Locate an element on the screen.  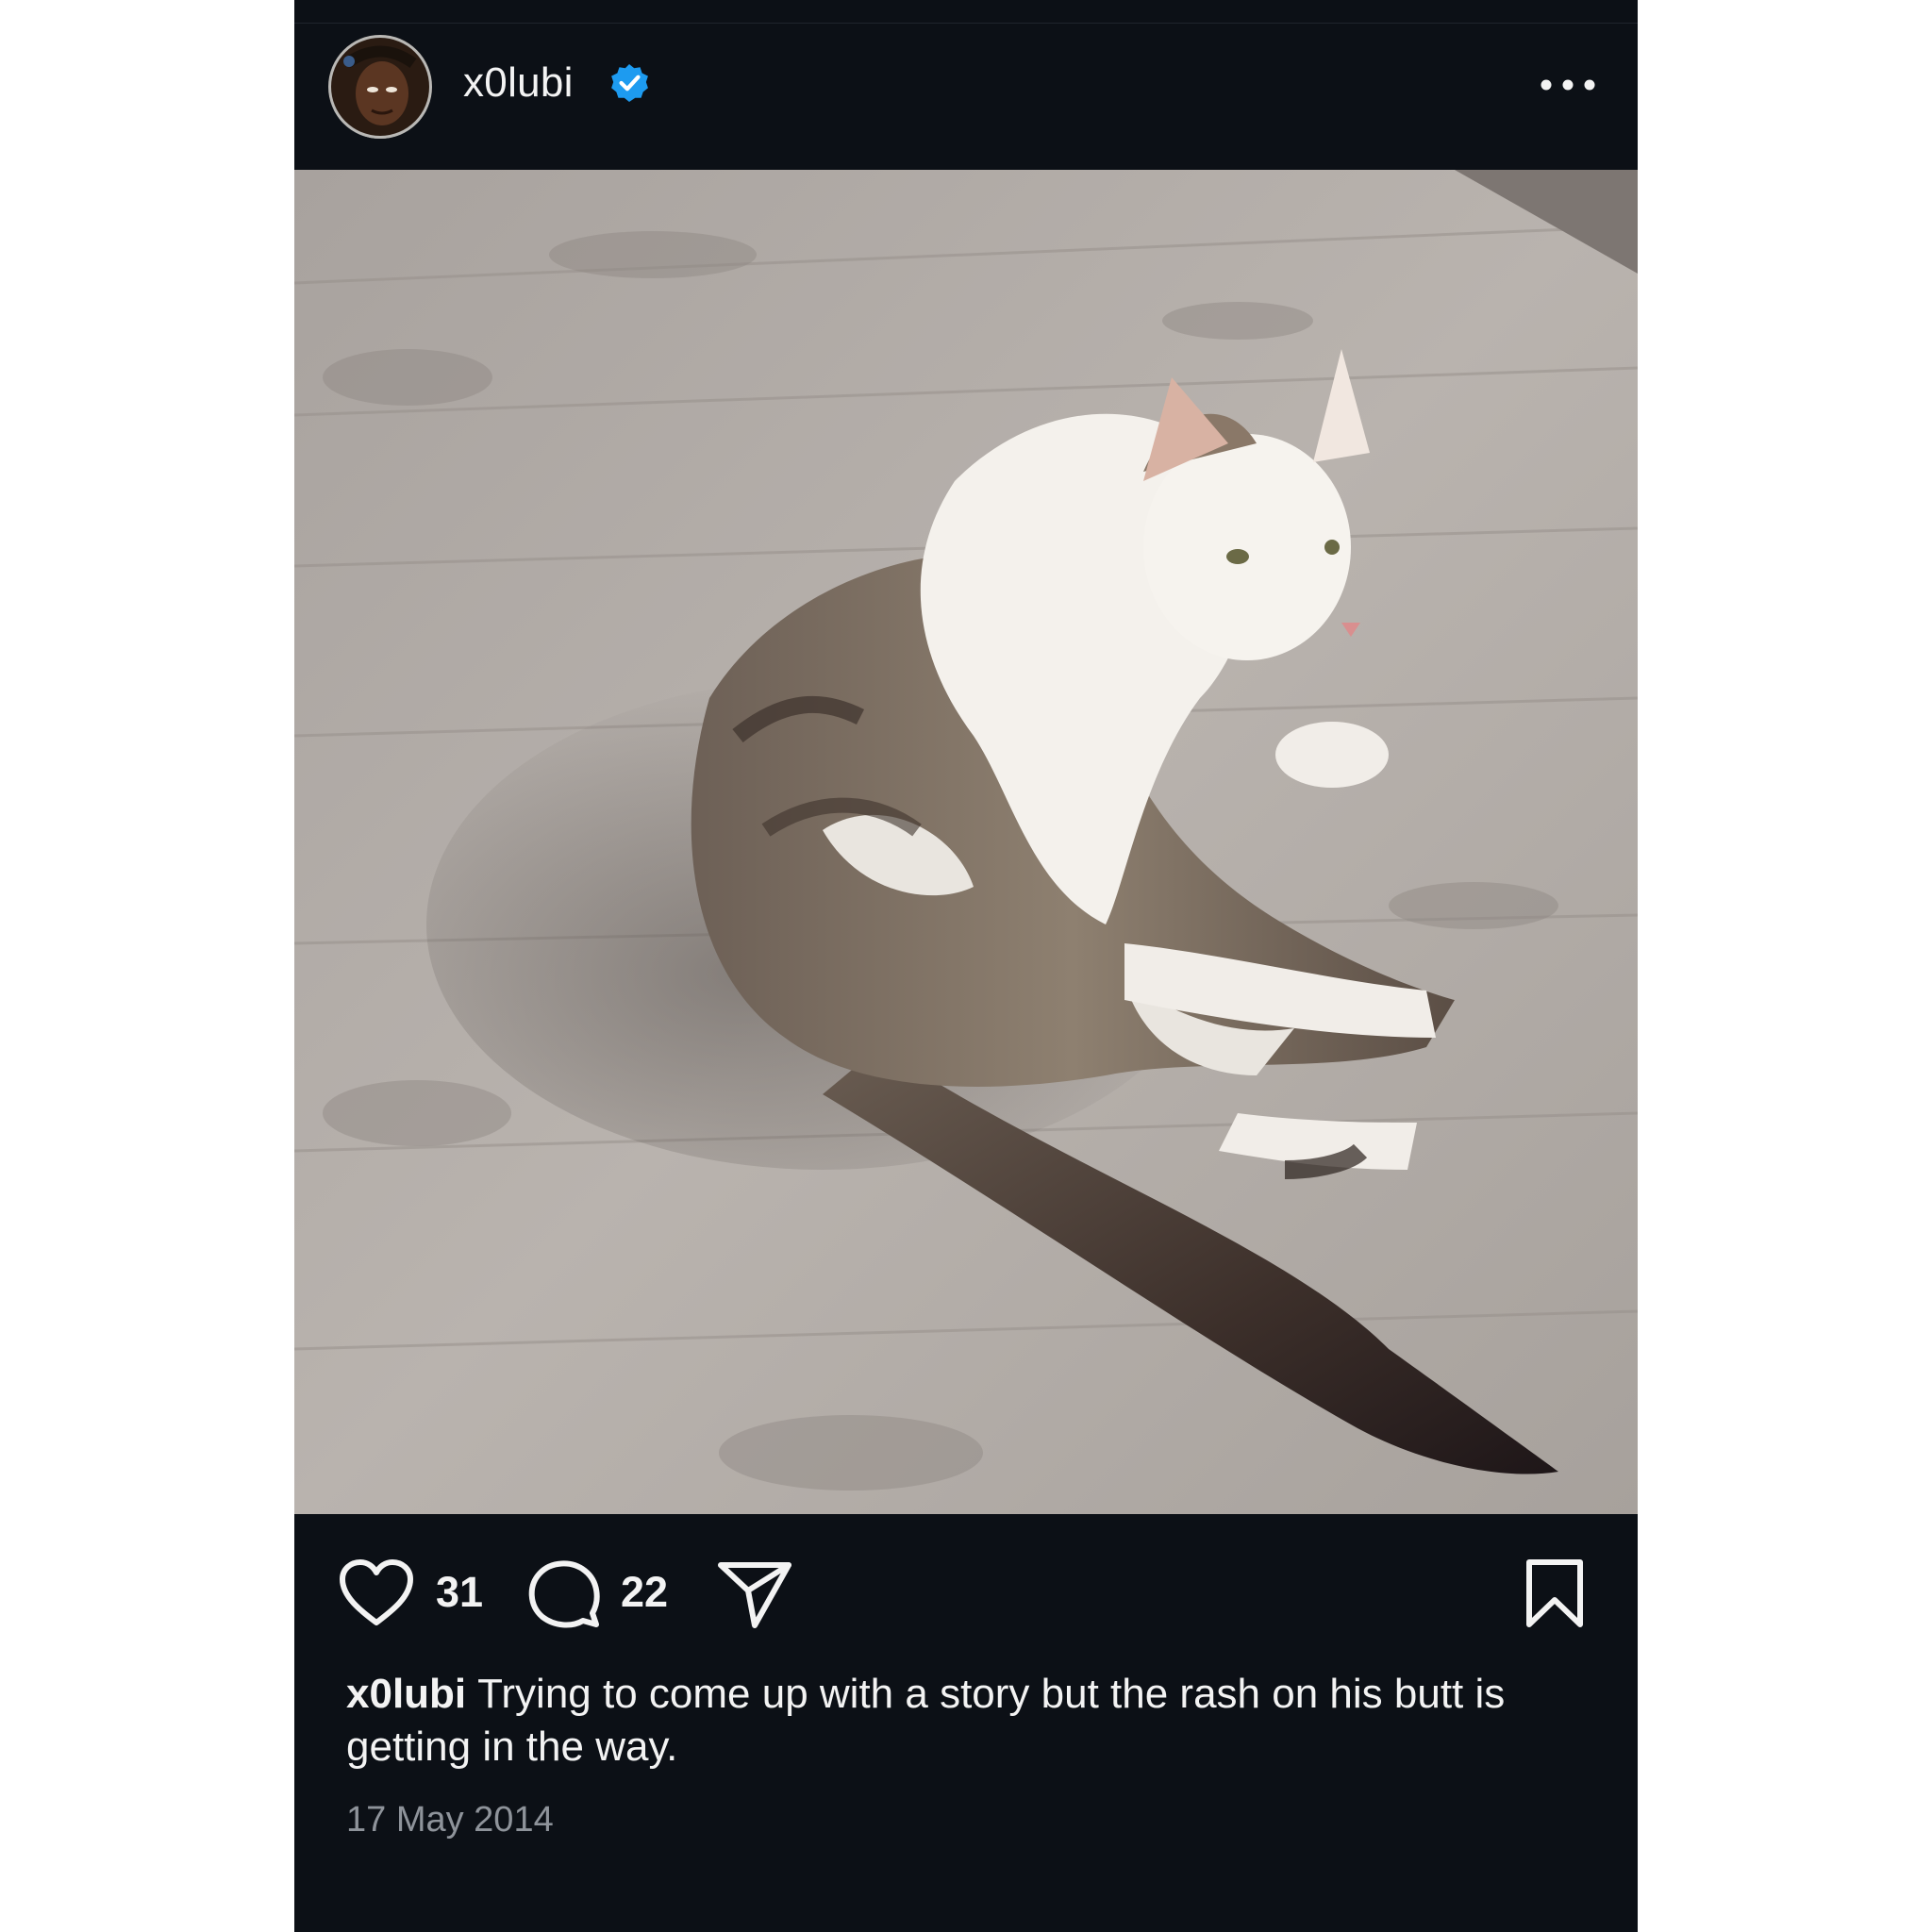
more-options-icon is located at coordinates (1568, 85).